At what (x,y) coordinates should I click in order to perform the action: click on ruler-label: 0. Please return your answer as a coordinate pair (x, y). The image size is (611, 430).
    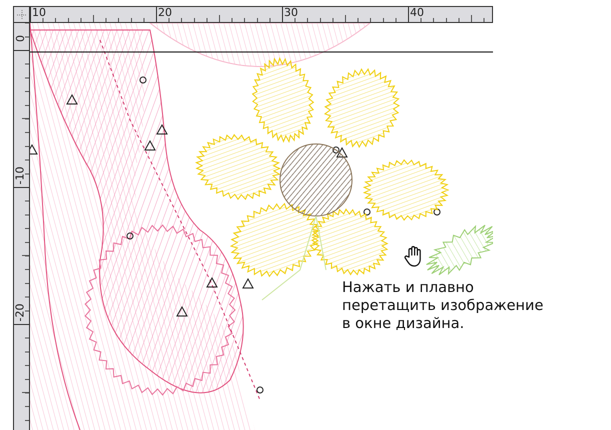
    Looking at the image, I should click on (20, 38).